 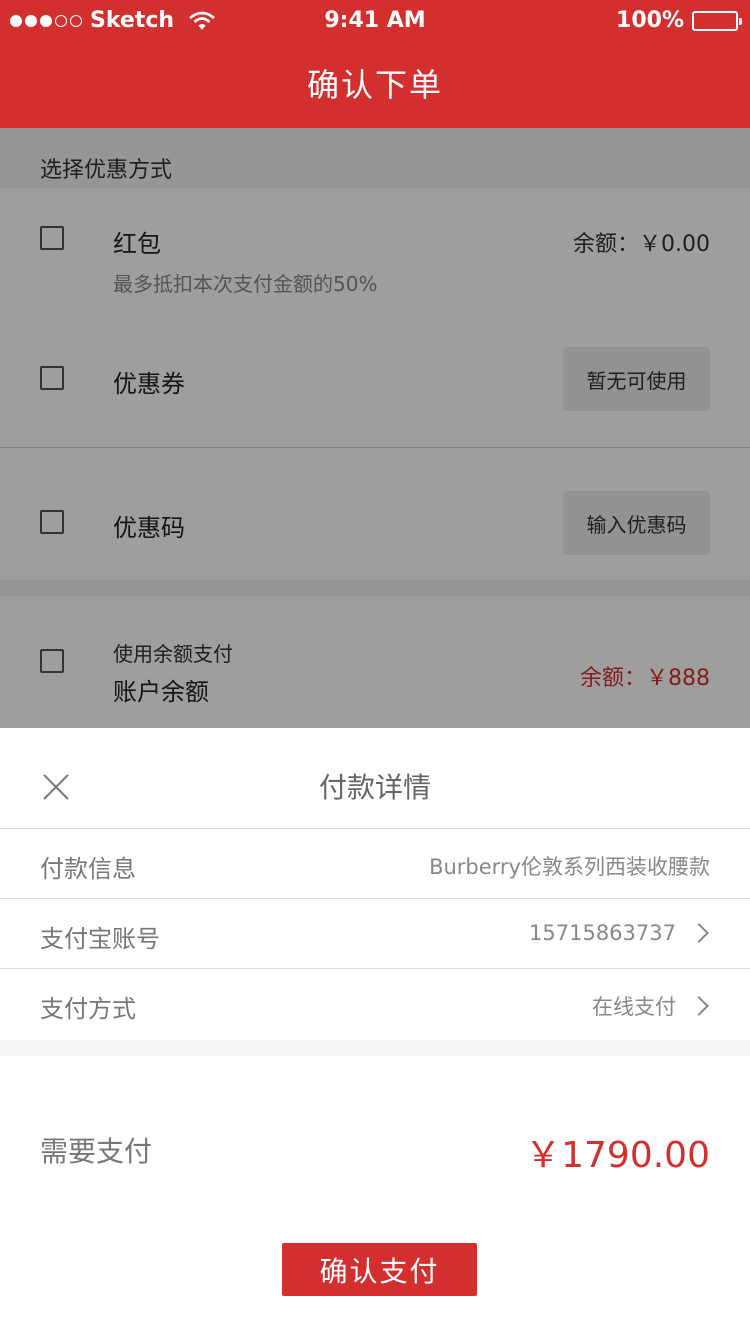 I want to click on app-header: Sketch 9:41 AM 100% 确认下单, so click(x=375, y=64).